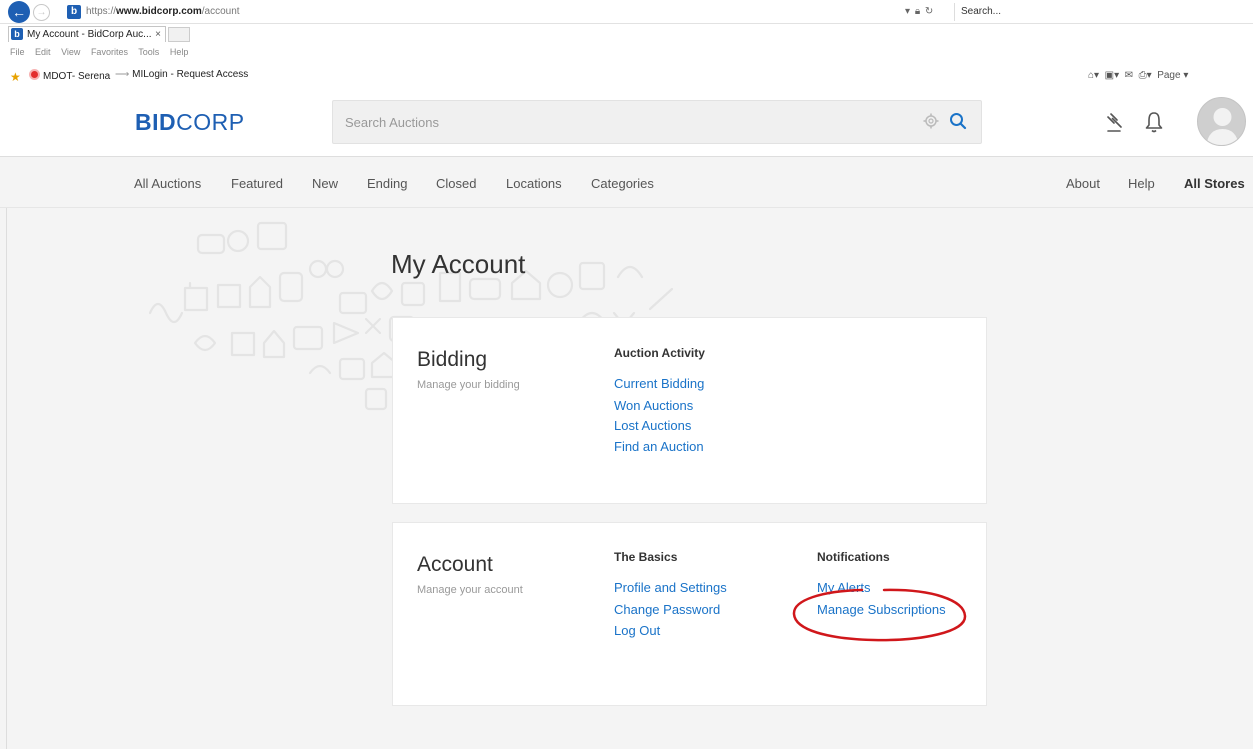 The height and width of the screenshot is (749, 1253). I want to click on logo-rest: CORP, so click(210, 122).